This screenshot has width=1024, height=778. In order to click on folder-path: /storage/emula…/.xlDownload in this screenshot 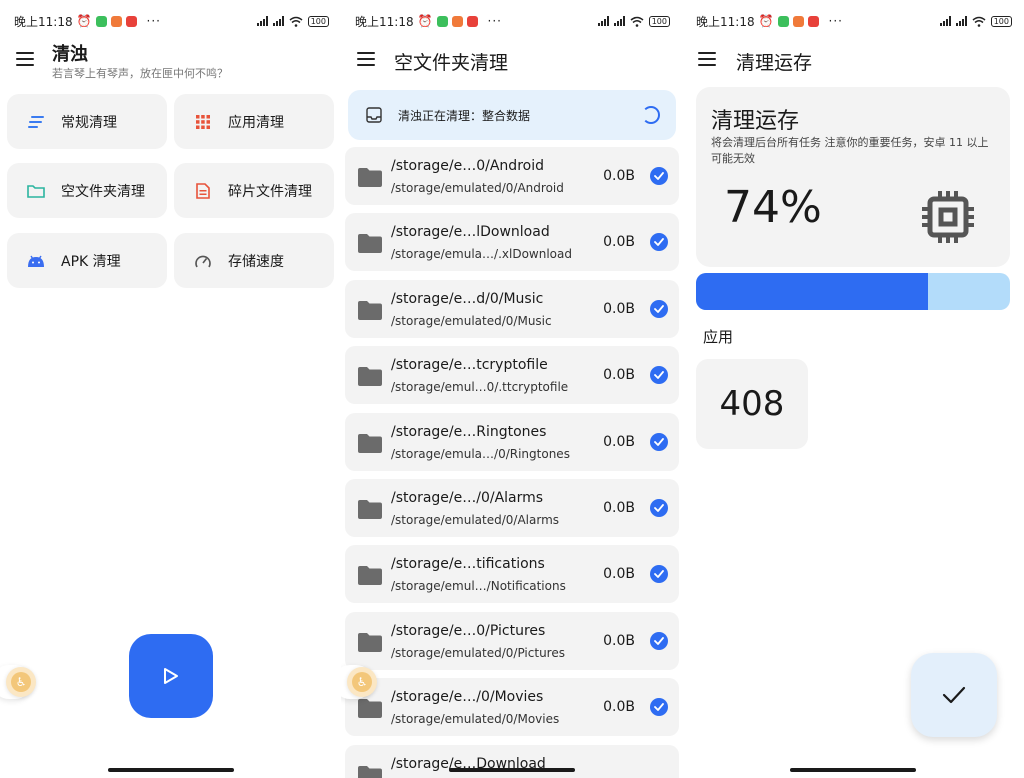, I will do `click(481, 254)`.